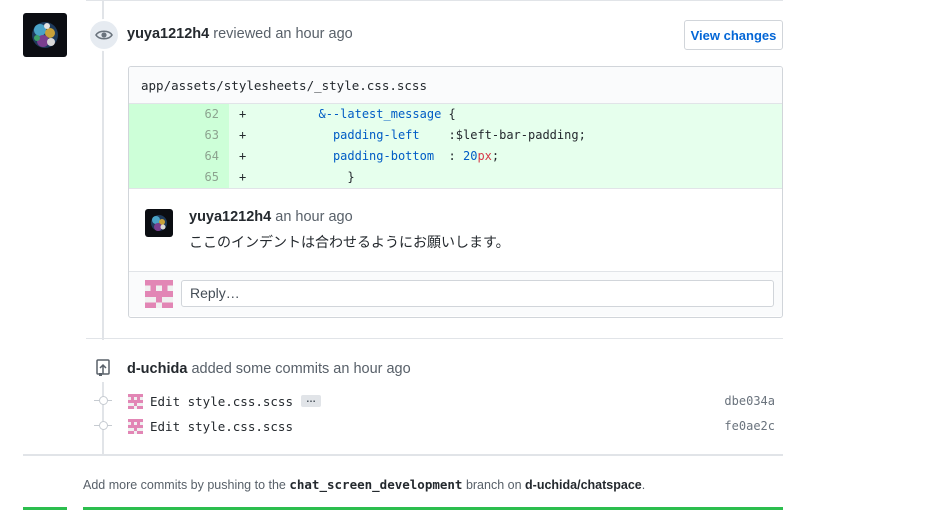 The image size is (949, 510). I want to click on comment-header: yuya1212h4 an hour ago, so click(271, 217).